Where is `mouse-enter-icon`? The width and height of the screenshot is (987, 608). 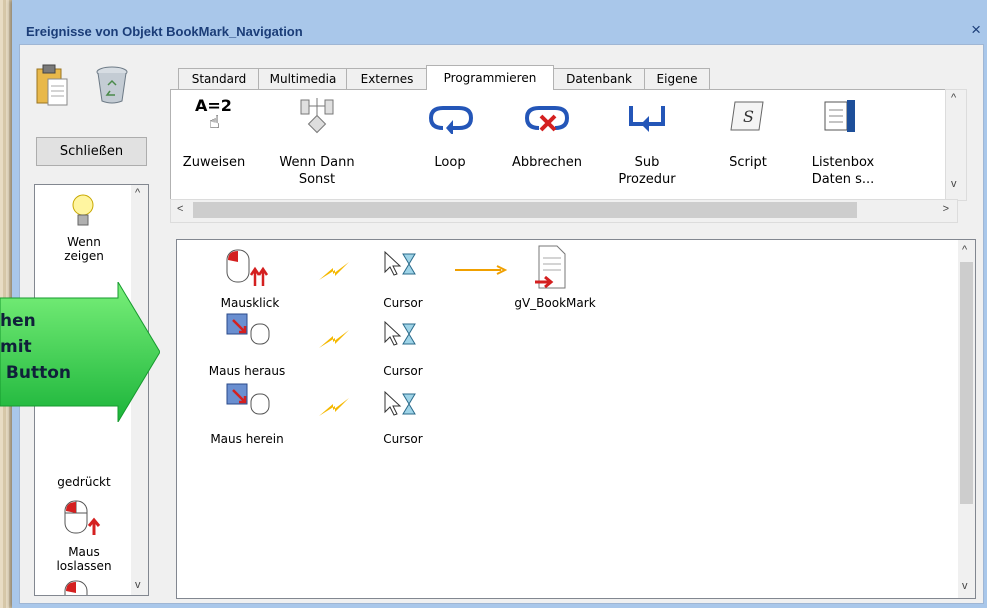
mouse-enter-icon is located at coordinates (250, 401).